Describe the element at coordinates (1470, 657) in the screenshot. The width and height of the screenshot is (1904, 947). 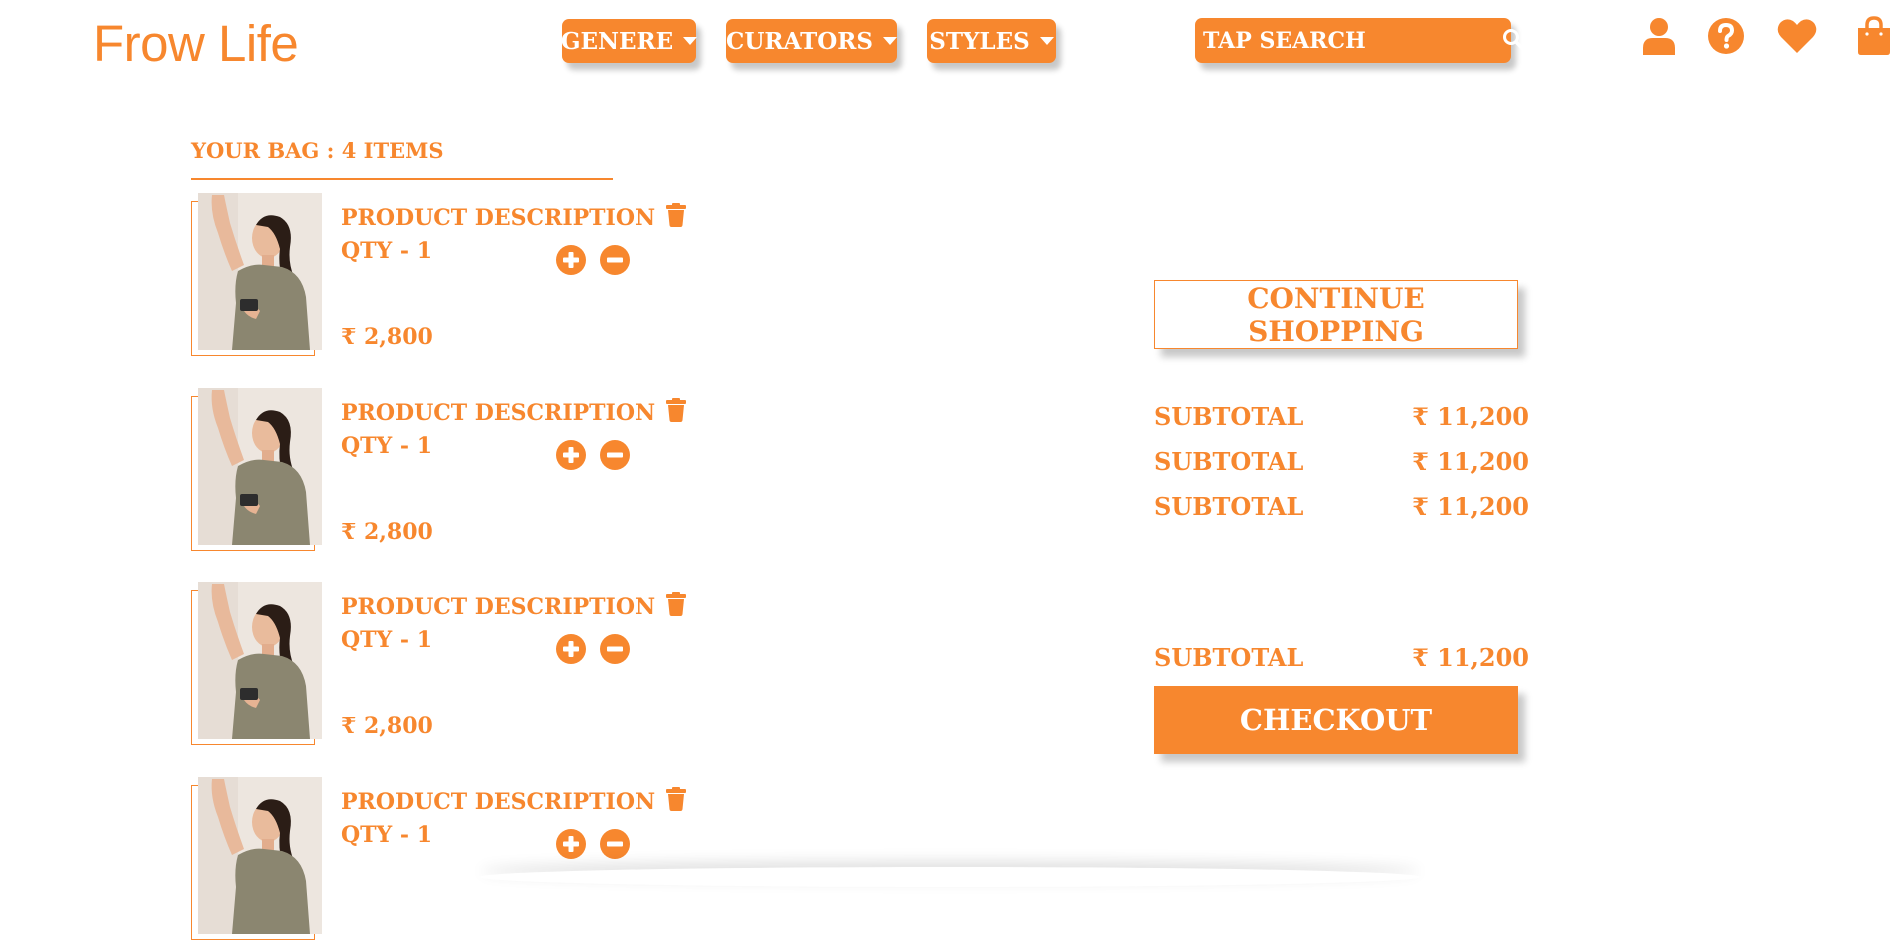
I see `summary-total-value: ₹ 11,200` at that location.